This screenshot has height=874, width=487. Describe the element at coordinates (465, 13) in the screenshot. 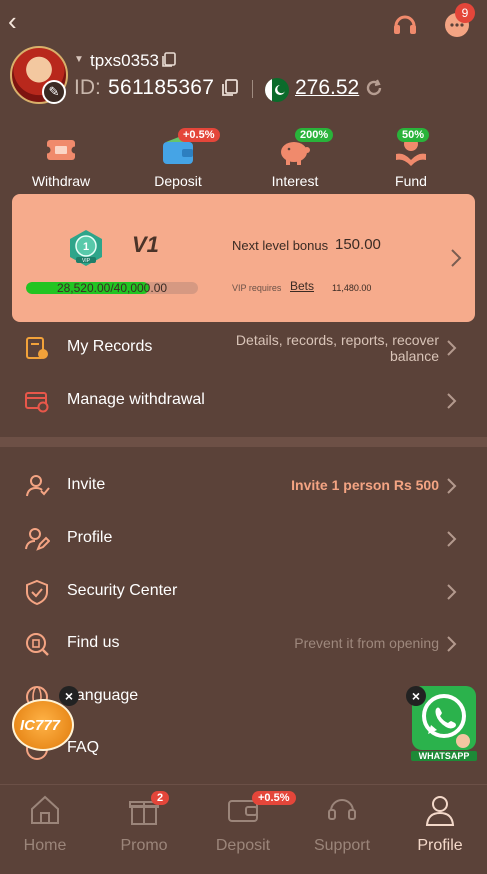

I see `message-count-badge: 9` at that location.